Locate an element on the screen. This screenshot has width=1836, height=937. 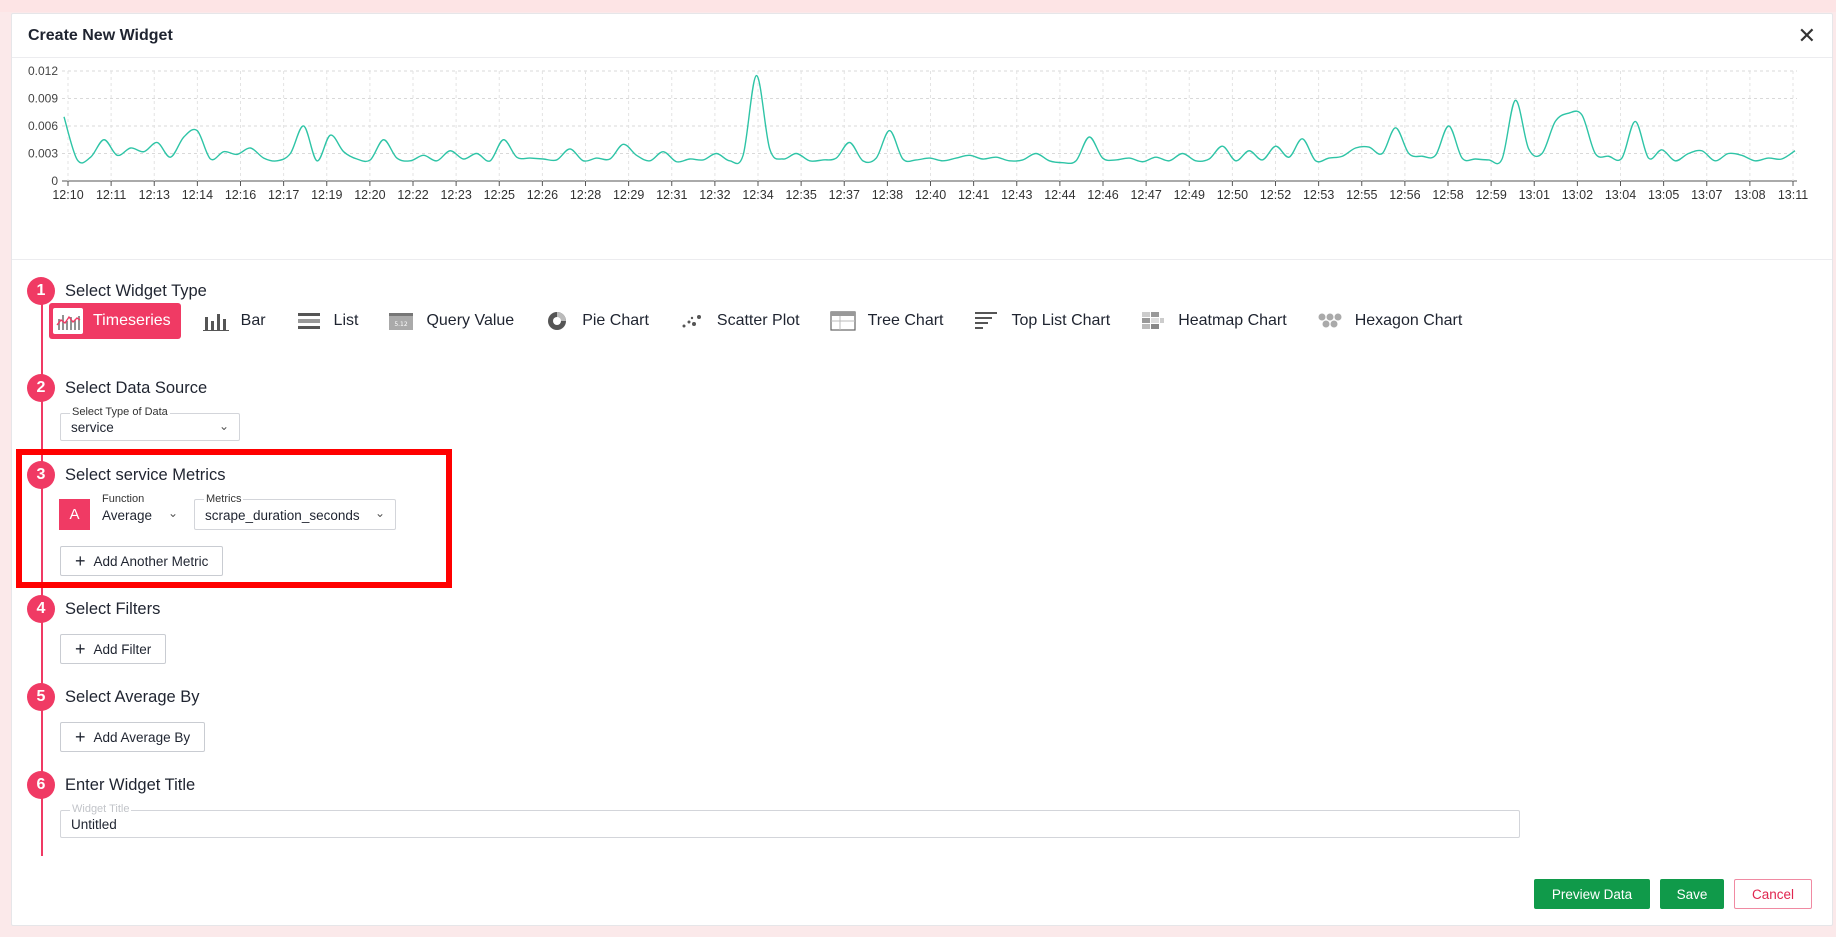
widget-type-heatmap: Heatmap Chart is located at coordinates (1212, 321).